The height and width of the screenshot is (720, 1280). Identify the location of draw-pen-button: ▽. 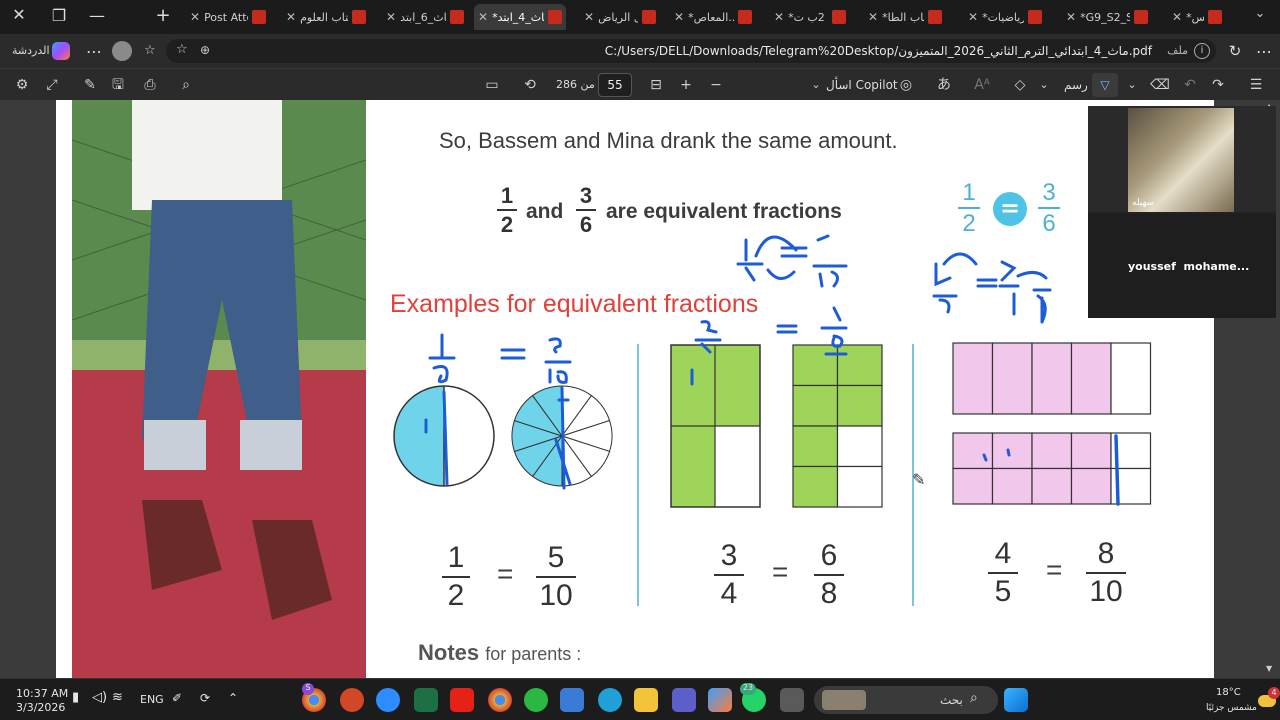
(1105, 85).